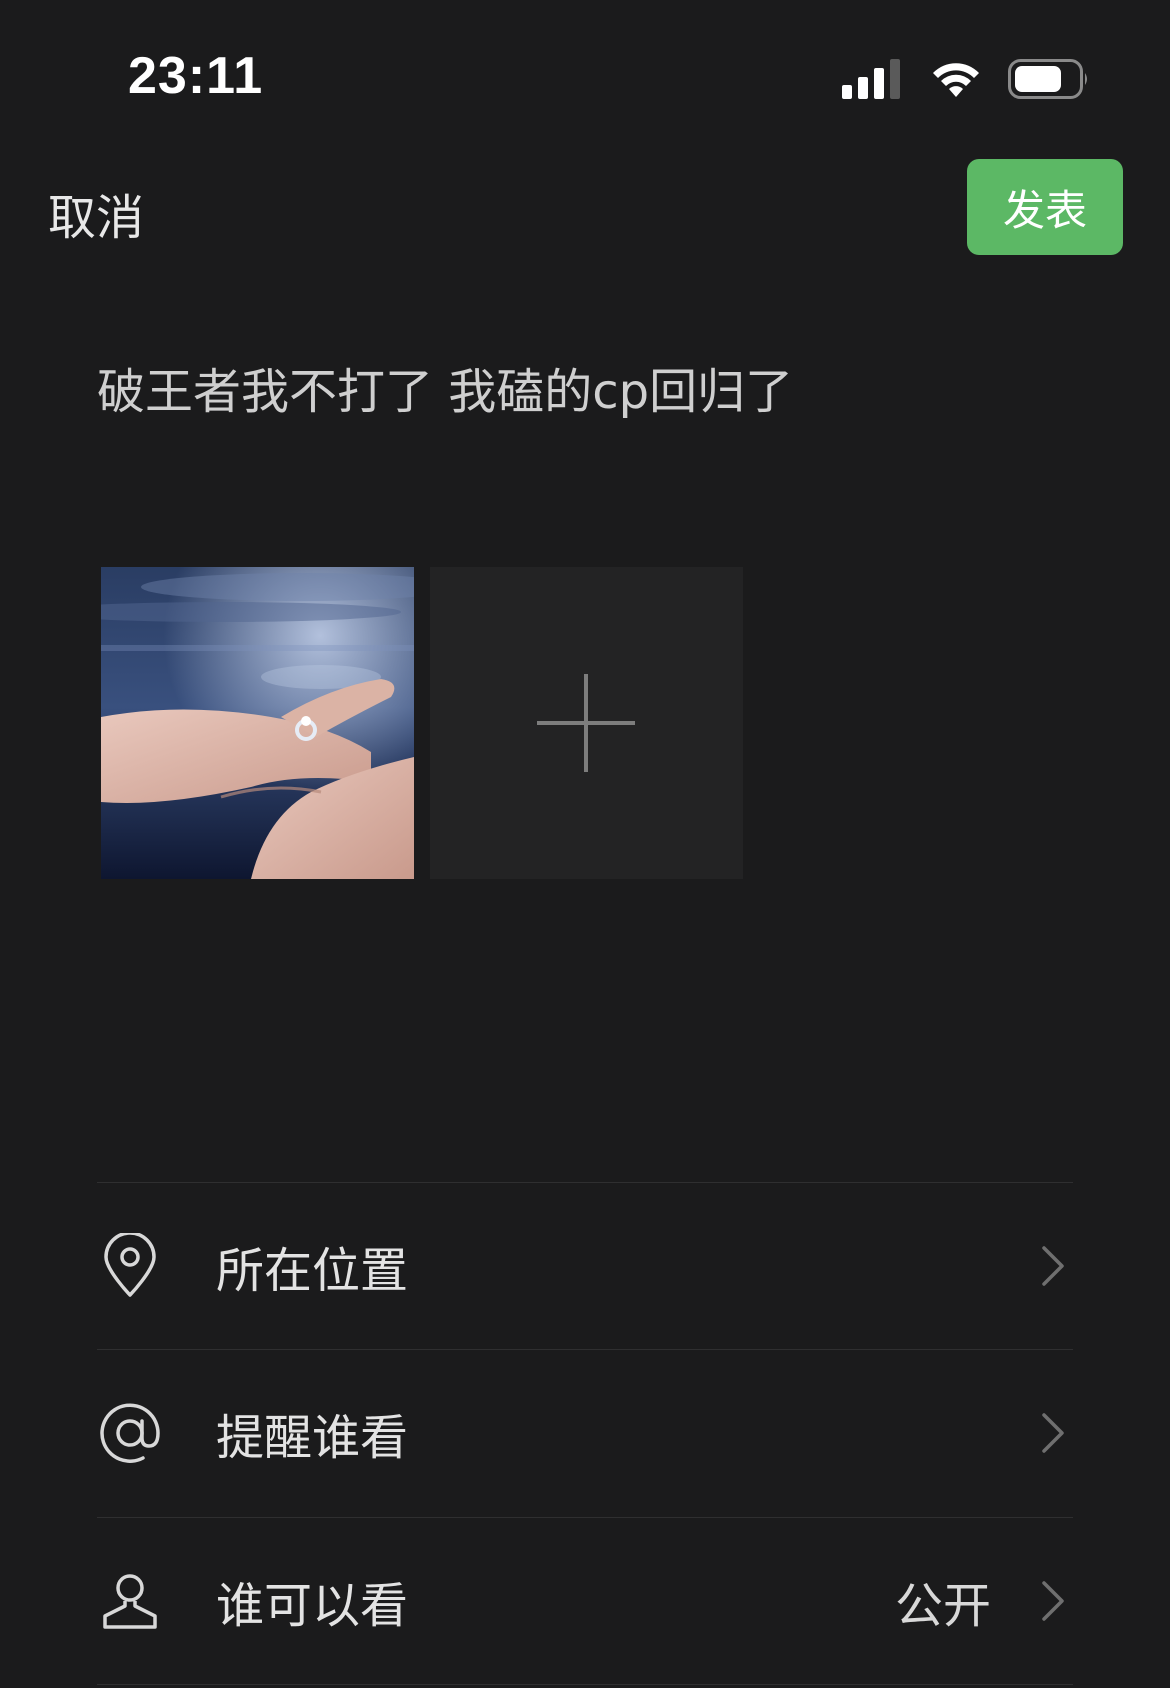 This screenshot has width=1170, height=1688. I want to click on divider, so click(585, 1684).